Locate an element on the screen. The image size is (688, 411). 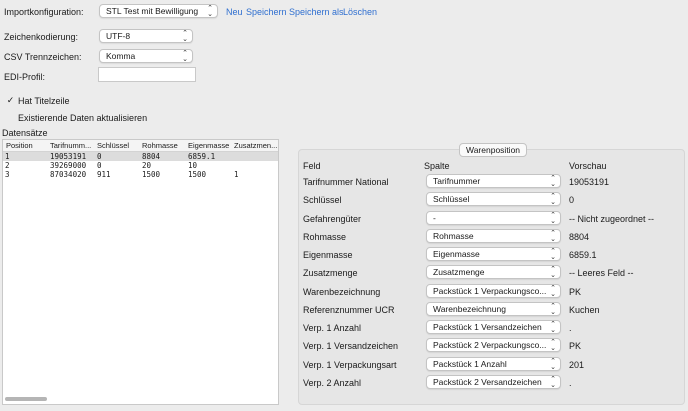
column-mapping-select: Tarifnummer ⌃ ⌄ is located at coordinates (493, 181).